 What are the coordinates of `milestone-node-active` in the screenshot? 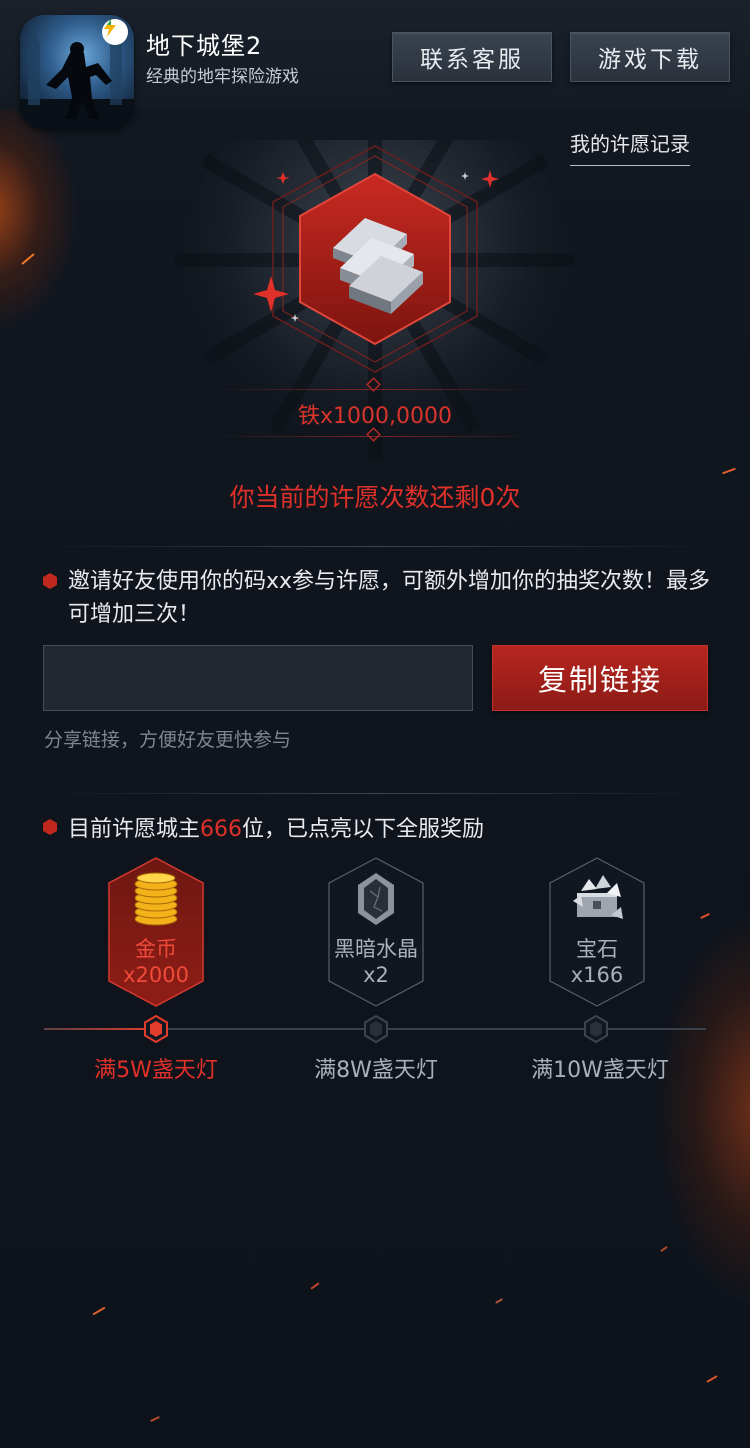 It's located at (156, 1029).